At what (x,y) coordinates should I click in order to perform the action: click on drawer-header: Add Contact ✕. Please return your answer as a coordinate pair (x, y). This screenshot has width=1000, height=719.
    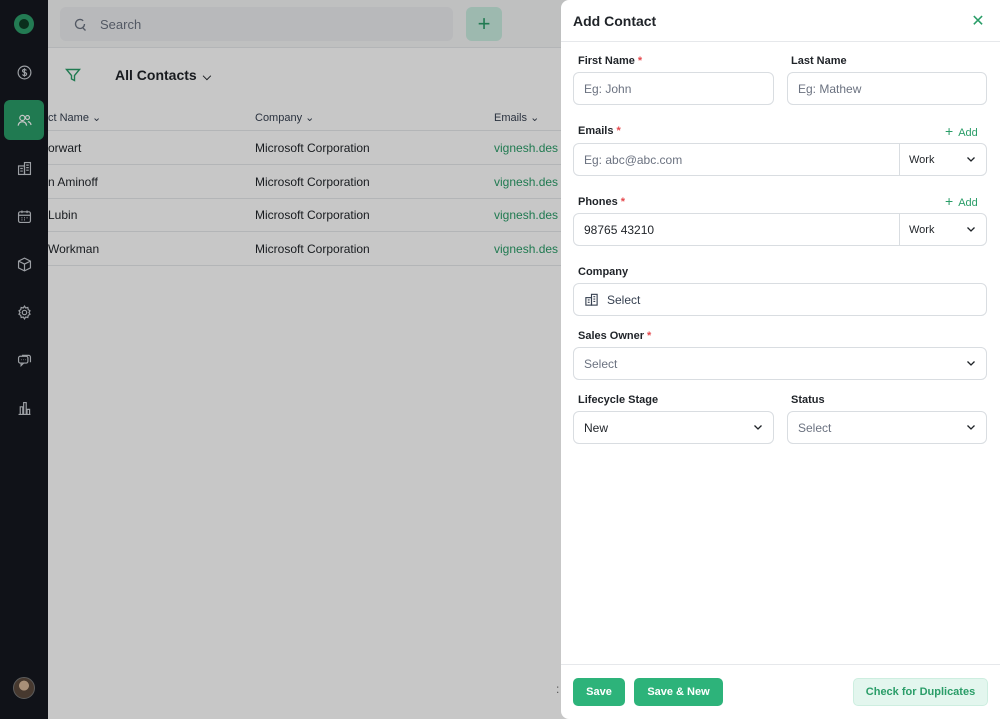
    Looking at the image, I should click on (780, 21).